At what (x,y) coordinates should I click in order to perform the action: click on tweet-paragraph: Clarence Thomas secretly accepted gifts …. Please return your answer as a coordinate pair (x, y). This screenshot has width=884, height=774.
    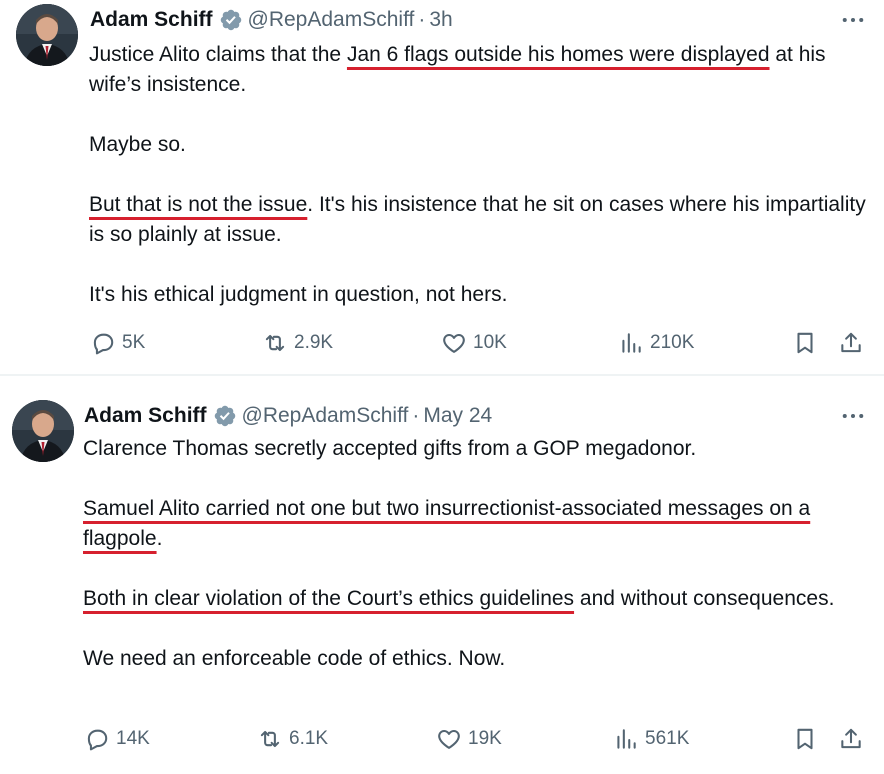
    Looking at the image, I should click on (473, 449).